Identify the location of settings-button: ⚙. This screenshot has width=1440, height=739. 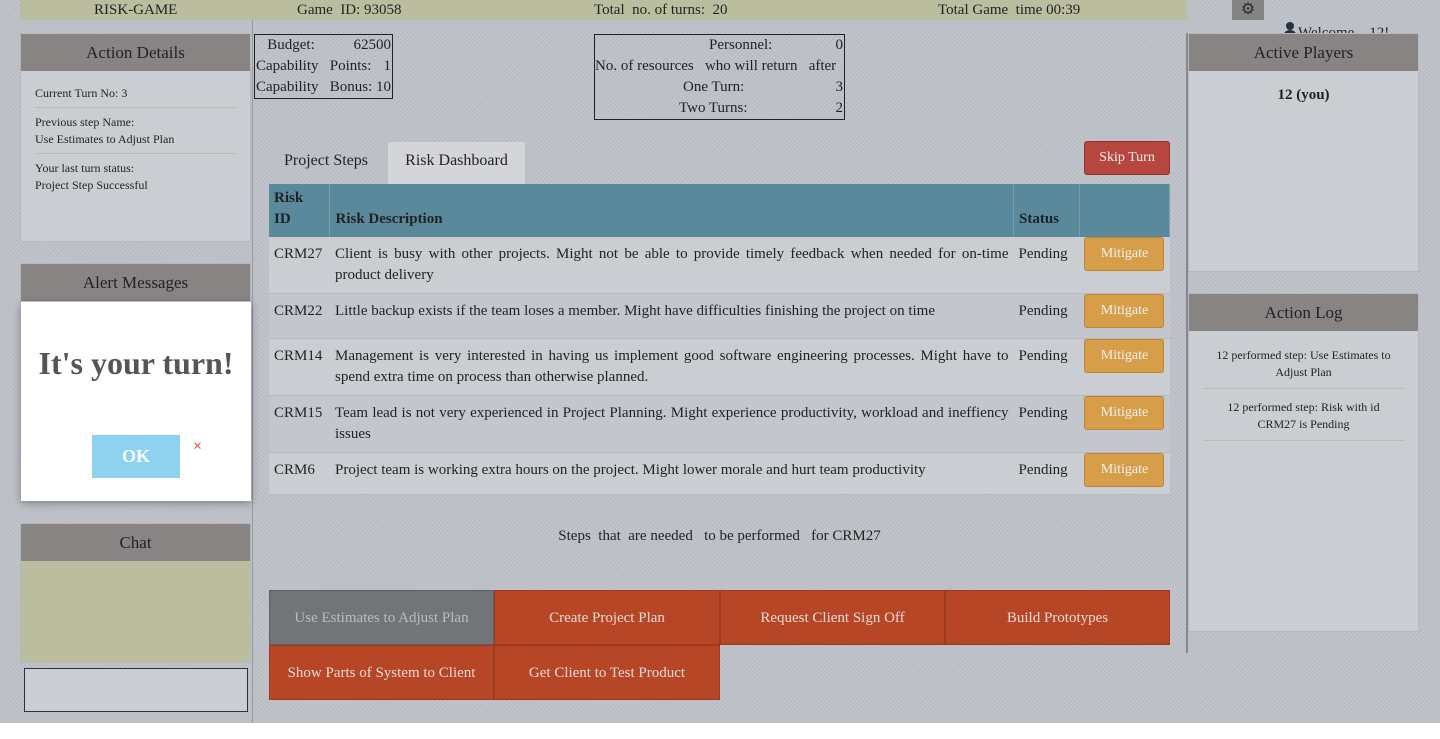
(1248, 10).